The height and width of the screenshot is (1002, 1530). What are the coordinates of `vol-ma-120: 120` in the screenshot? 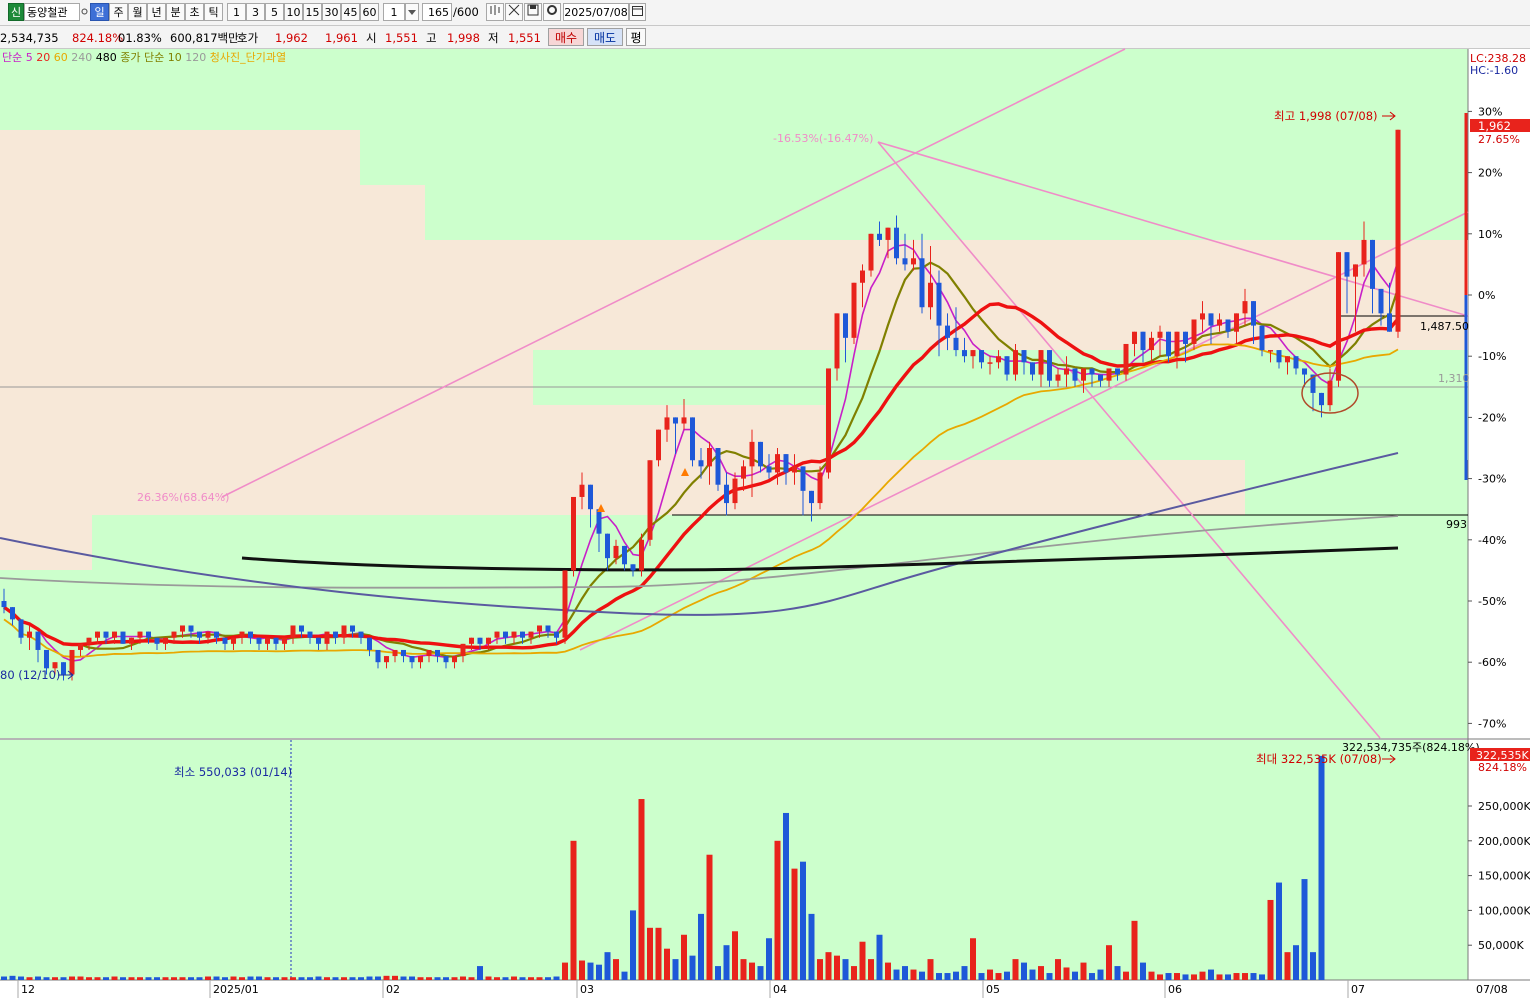 It's located at (196, 57).